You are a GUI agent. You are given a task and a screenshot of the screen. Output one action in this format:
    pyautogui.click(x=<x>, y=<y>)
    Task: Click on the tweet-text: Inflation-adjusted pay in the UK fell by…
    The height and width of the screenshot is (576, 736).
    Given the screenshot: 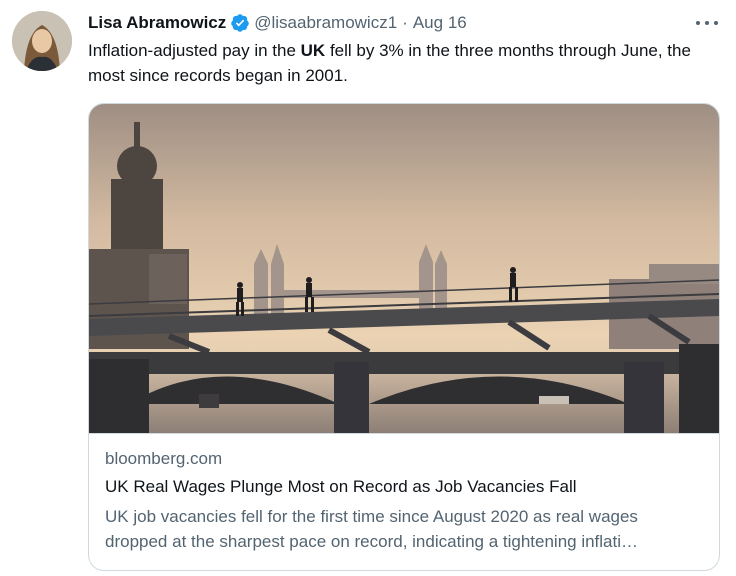 What is the action you would take?
    pyautogui.click(x=398, y=63)
    